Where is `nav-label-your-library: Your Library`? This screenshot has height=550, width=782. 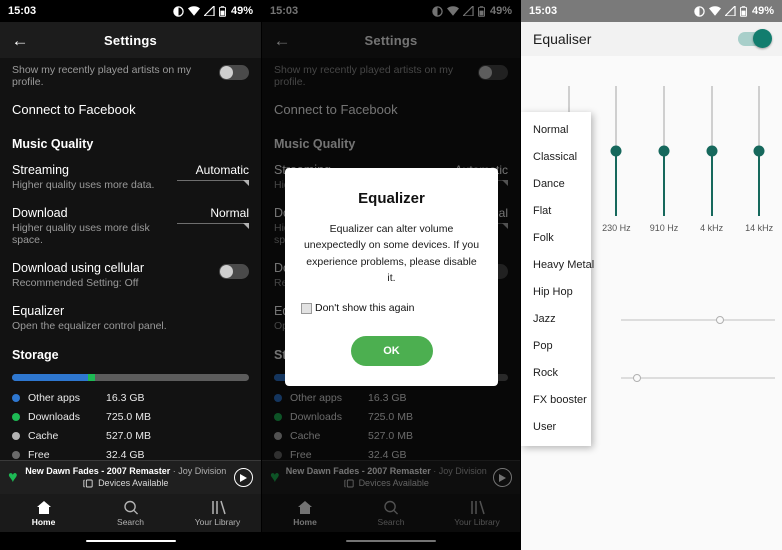 nav-label-your-library: Your Library is located at coordinates (217, 521).